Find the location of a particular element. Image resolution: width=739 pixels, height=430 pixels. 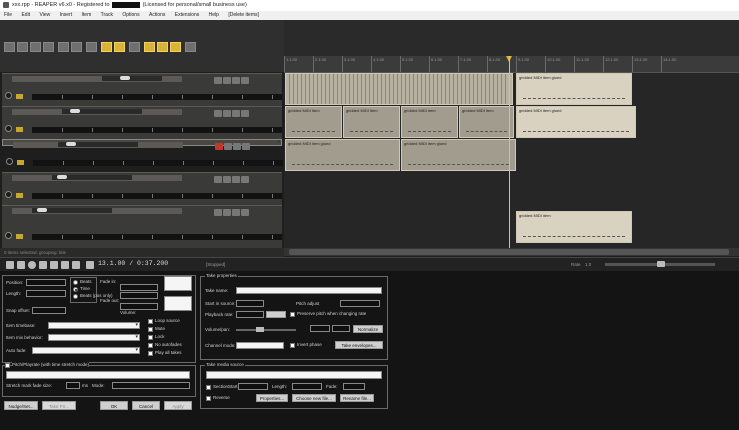

playrate-knob is located at coordinates (661, 264).